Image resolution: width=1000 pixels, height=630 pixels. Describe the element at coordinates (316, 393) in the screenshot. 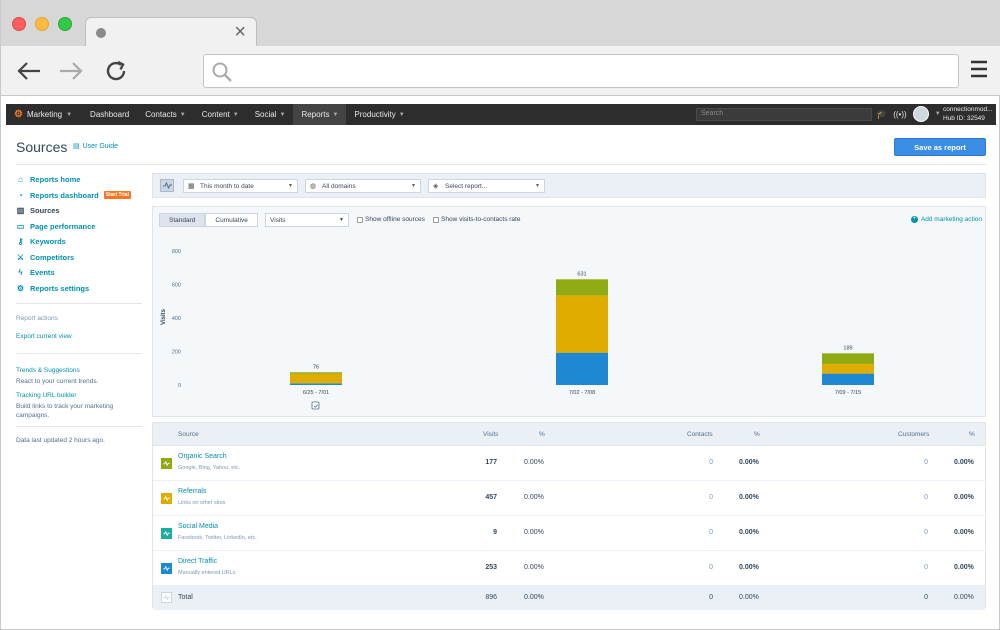

I see `x-tick-label: 6/25 - 7/01` at that location.